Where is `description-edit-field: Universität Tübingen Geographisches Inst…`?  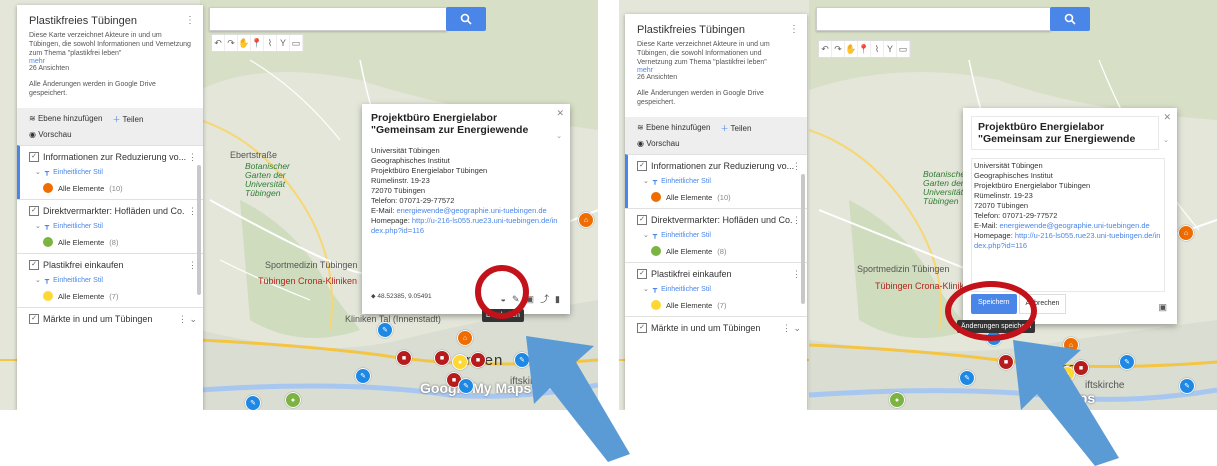 description-edit-field: Universität Tübingen Geographisches Inst… is located at coordinates (1068, 225).